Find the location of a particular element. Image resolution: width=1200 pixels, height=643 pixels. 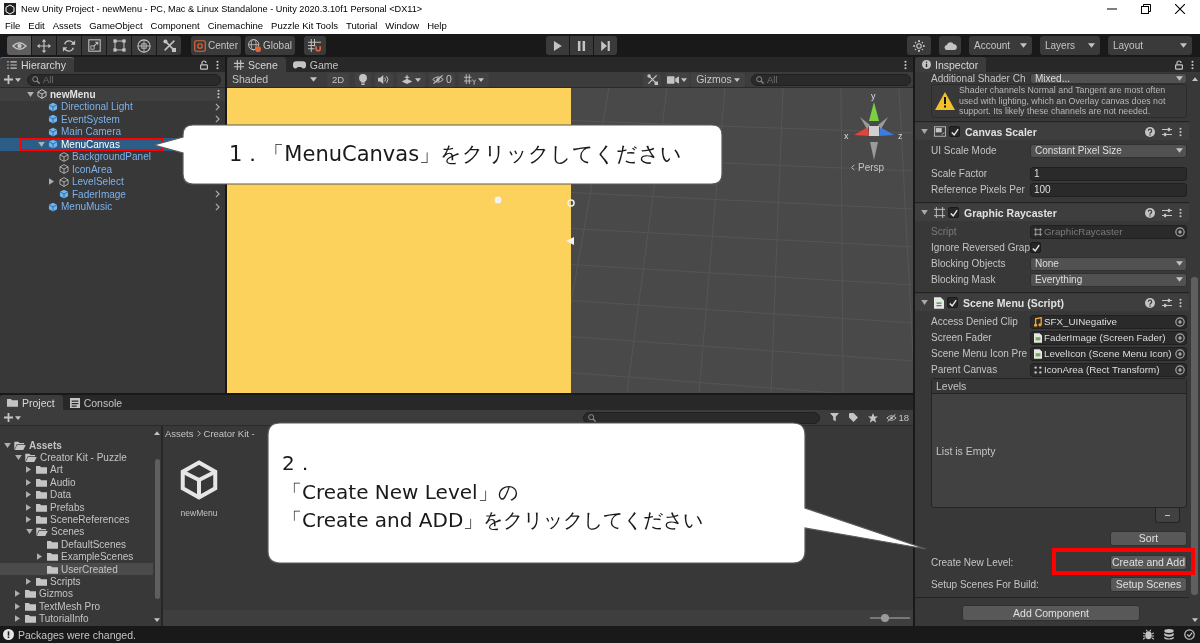

folder-item: Scripts is located at coordinates (76, 581).